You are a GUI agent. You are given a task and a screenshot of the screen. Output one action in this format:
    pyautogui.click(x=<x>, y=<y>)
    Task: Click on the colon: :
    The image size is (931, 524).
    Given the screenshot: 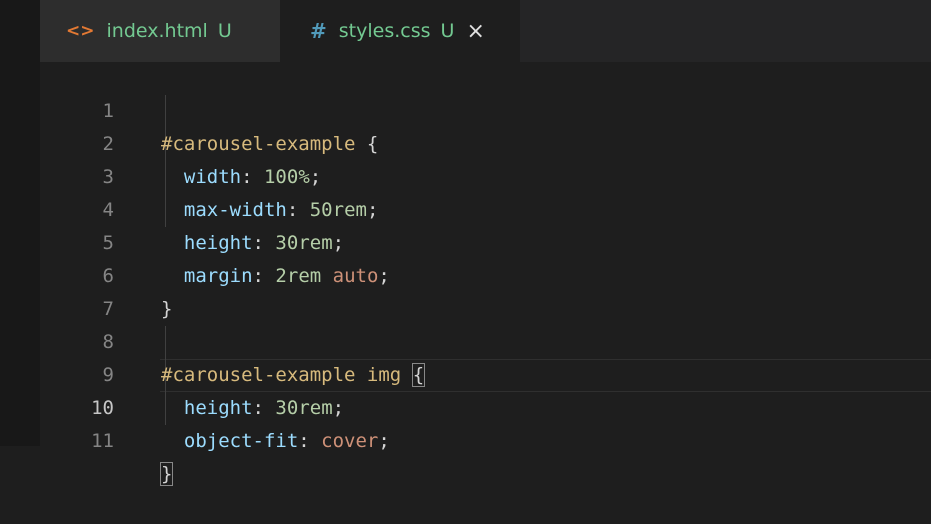 What is the action you would take?
    pyautogui.click(x=310, y=441)
    